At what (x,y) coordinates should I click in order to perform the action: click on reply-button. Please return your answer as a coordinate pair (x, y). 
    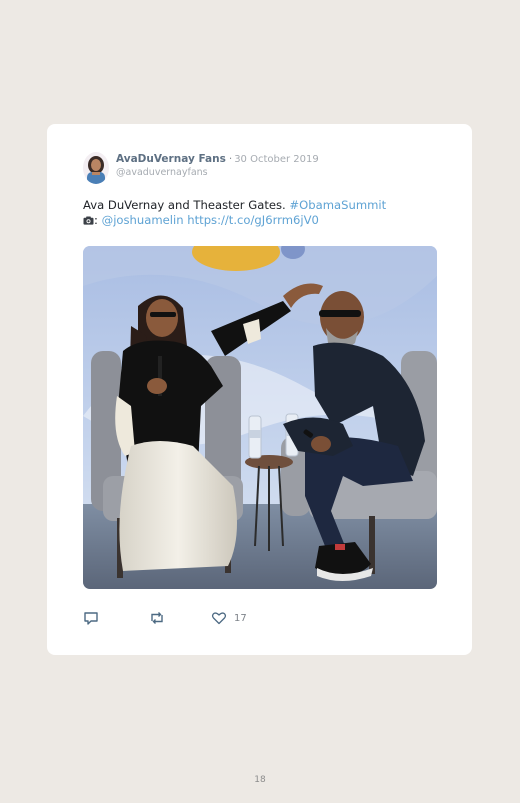
    Looking at the image, I should click on (91, 618).